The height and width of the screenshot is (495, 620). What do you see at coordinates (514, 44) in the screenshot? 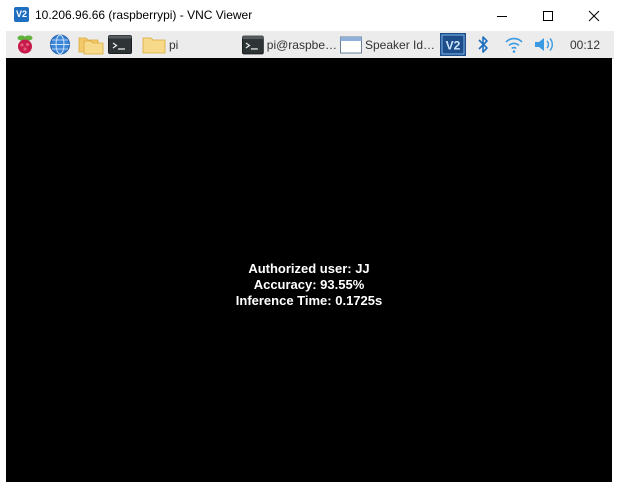
I see `wifi-icon` at bounding box center [514, 44].